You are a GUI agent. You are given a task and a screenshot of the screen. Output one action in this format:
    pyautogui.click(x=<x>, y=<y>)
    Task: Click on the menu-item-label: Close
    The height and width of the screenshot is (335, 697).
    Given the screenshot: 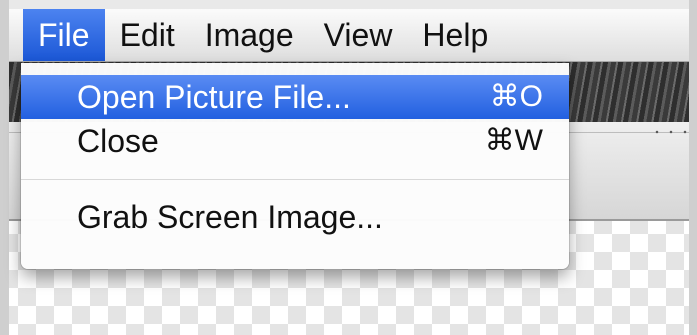 What is the action you would take?
    pyautogui.click(x=118, y=141)
    